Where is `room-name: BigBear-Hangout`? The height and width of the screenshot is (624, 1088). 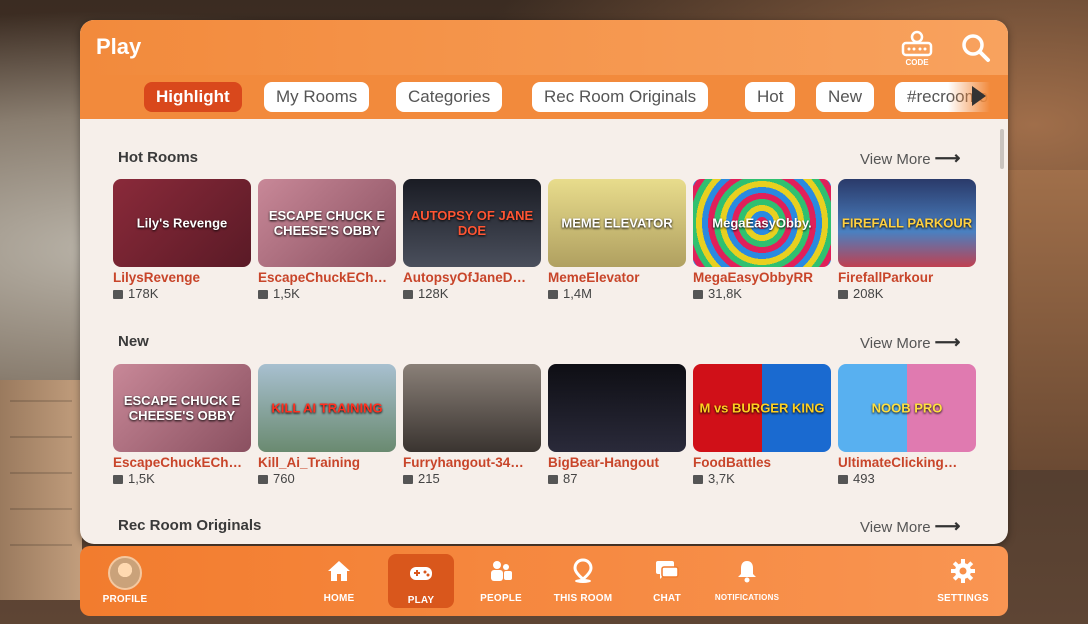
room-name: BigBear-Hangout is located at coordinates (603, 462).